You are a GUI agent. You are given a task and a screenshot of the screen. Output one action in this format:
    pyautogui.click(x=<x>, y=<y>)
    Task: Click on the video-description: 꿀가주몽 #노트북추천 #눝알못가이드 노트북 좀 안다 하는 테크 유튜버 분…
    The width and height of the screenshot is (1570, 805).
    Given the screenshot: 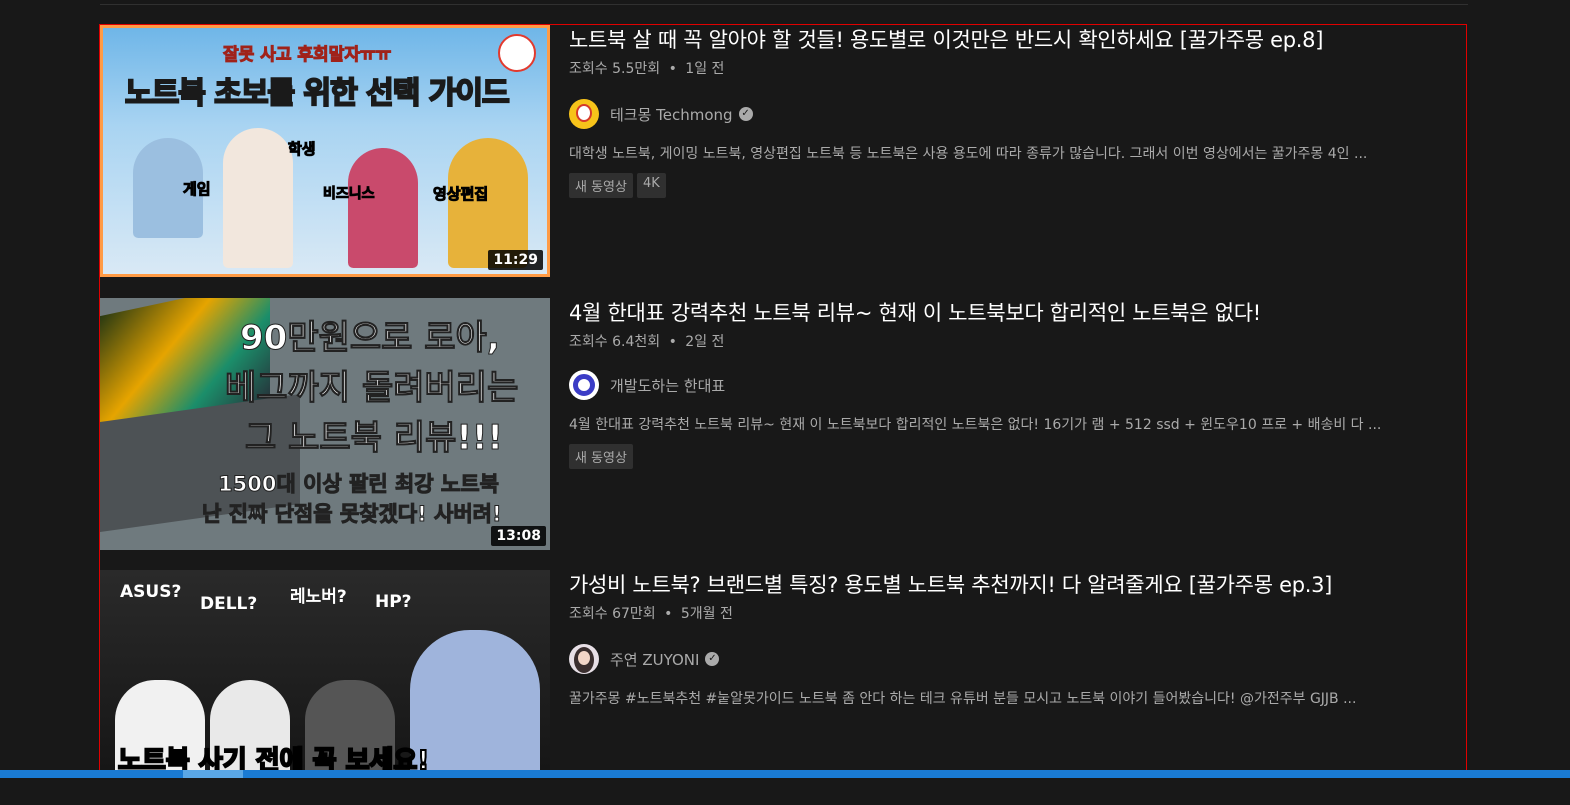 What is the action you would take?
    pyautogui.click(x=963, y=699)
    